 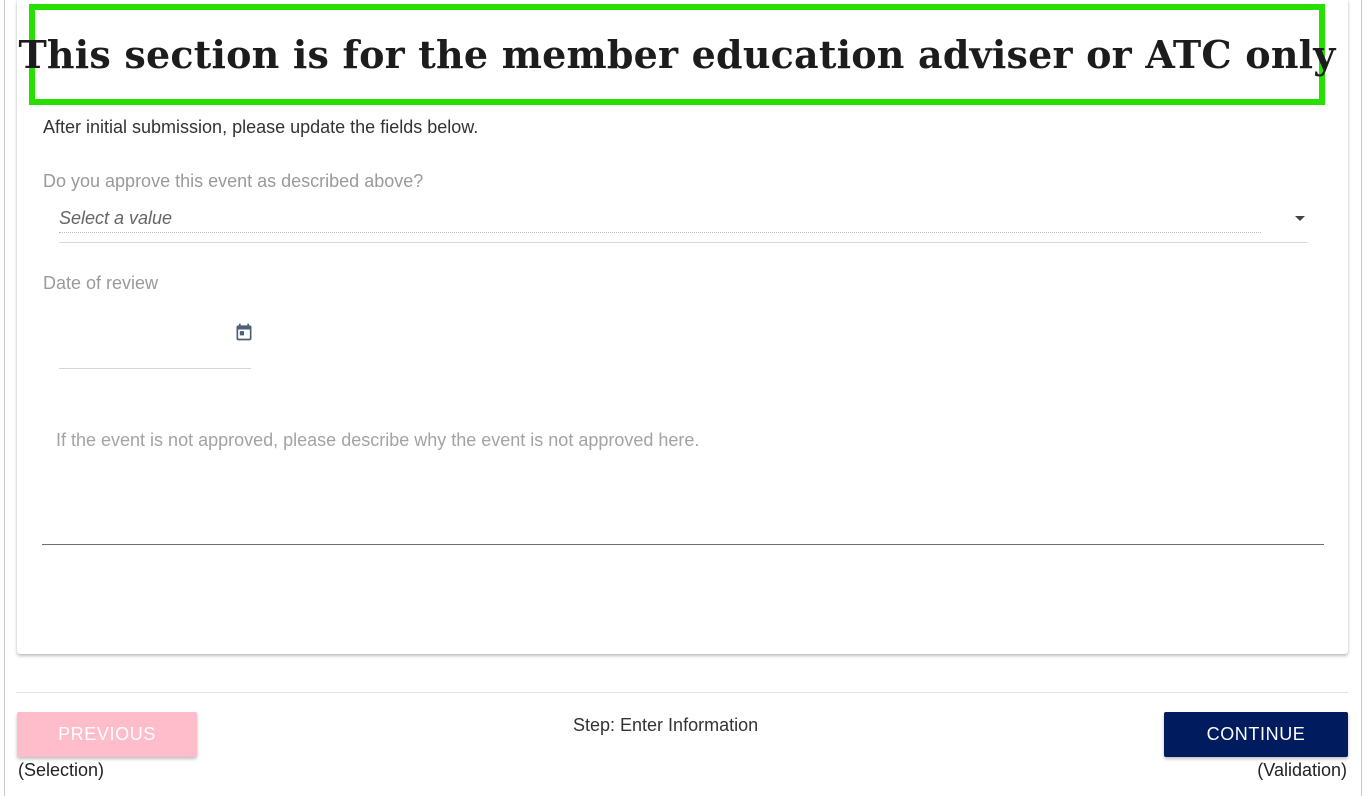 What do you see at coordinates (244, 332) in the screenshot?
I see `calendar-icon` at bounding box center [244, 332].